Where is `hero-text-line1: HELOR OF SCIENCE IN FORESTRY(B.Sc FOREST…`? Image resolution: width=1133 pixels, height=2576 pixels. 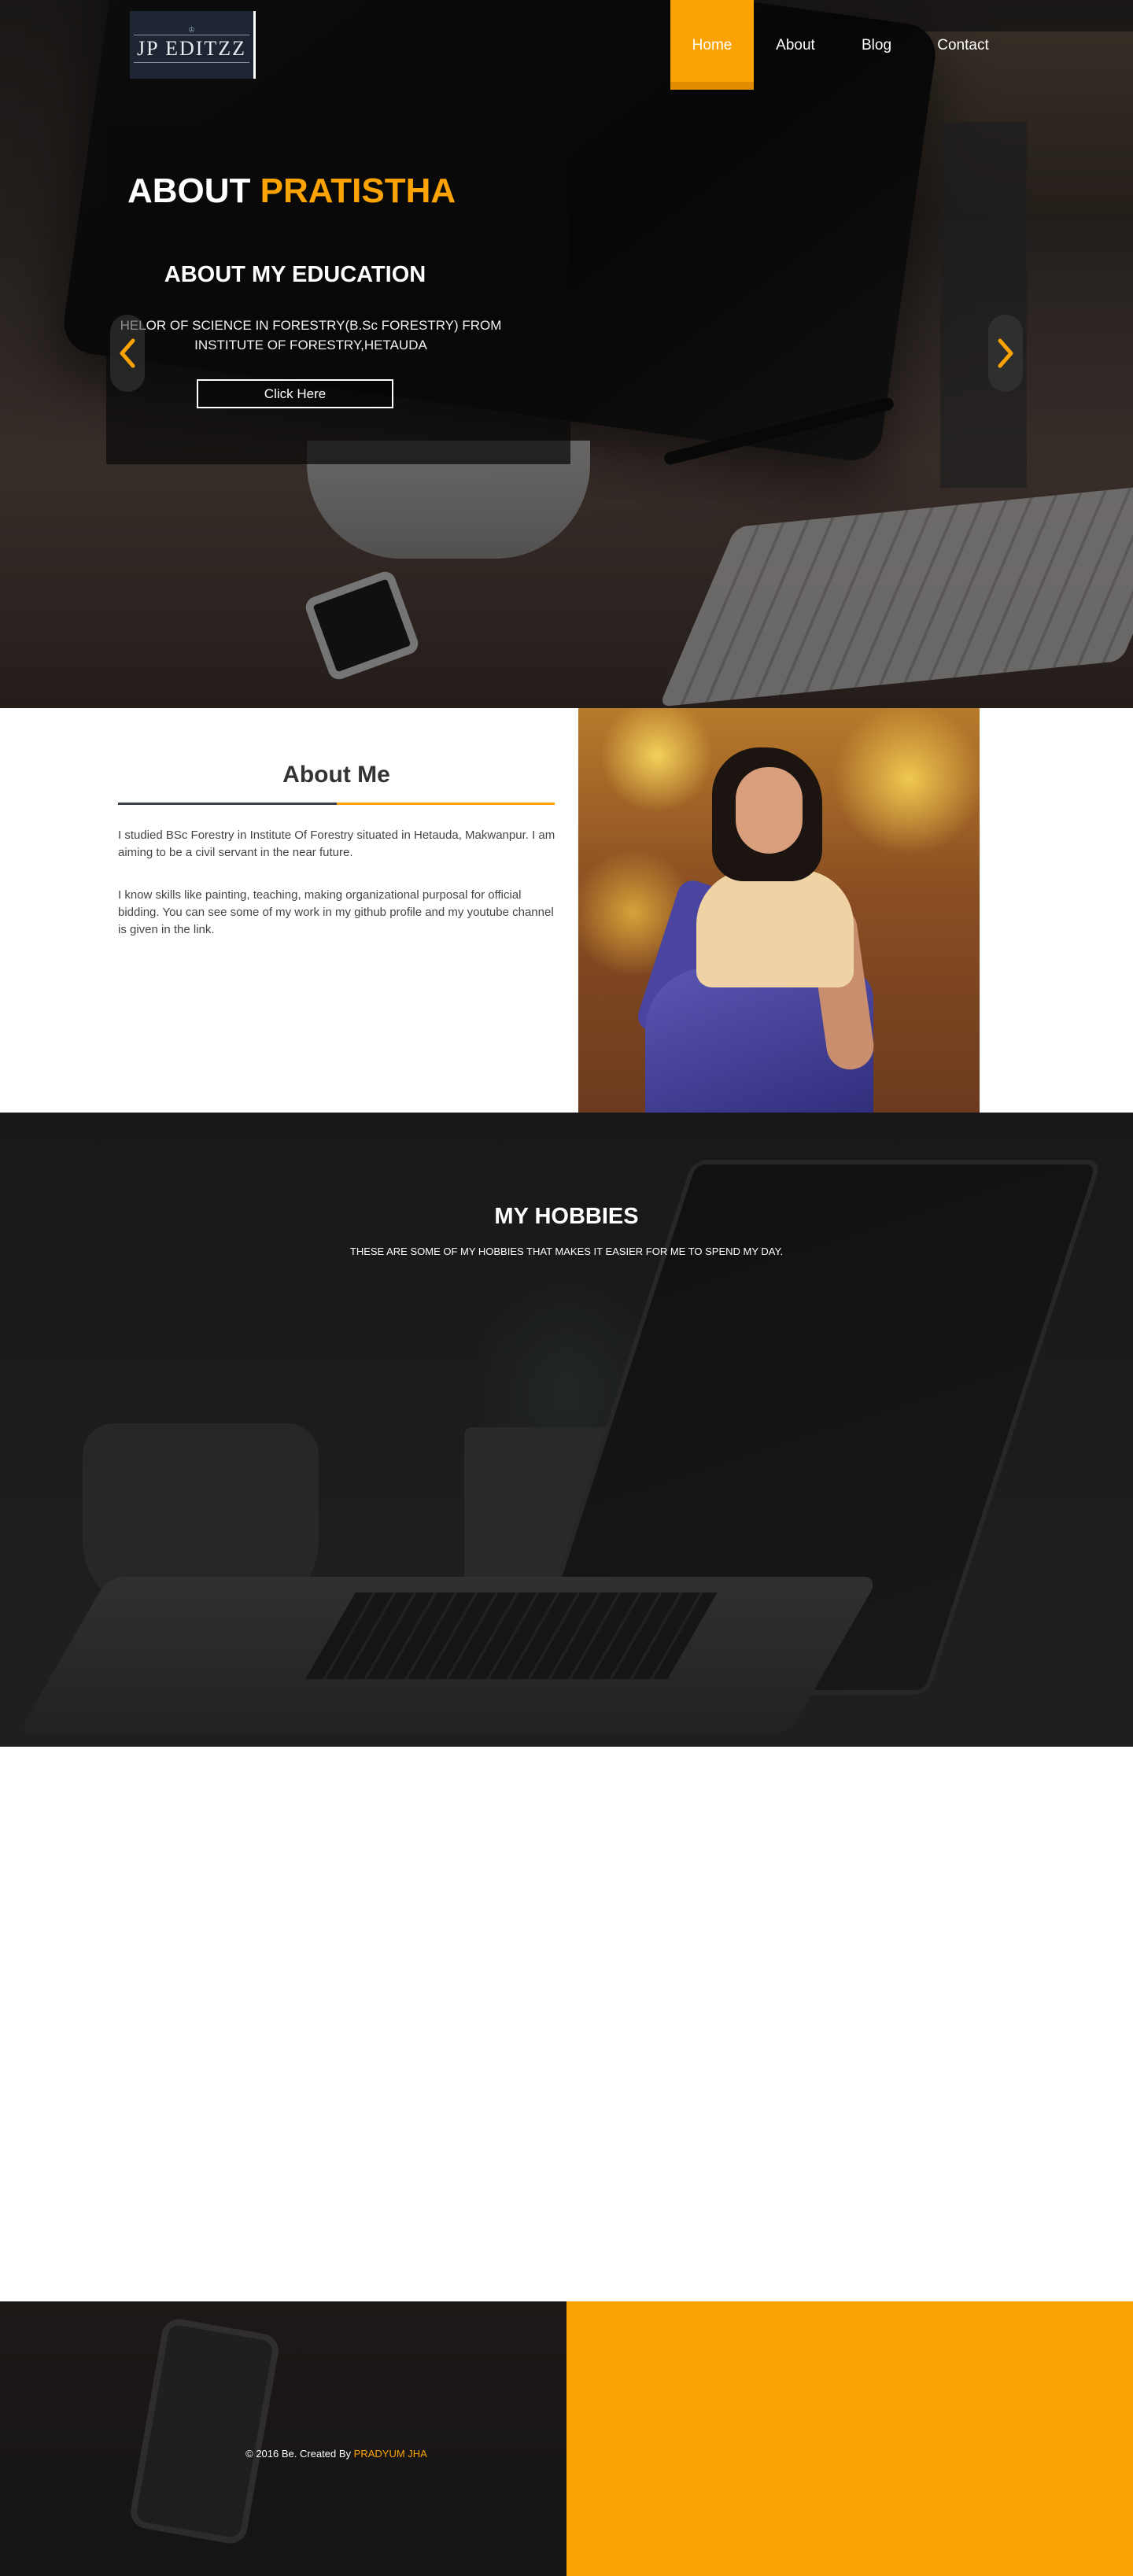 hero-text-line1: HELOR OF SCIENCE IN FORESTRY(B.Sc FOREST… is located at coordinates (311, 325).